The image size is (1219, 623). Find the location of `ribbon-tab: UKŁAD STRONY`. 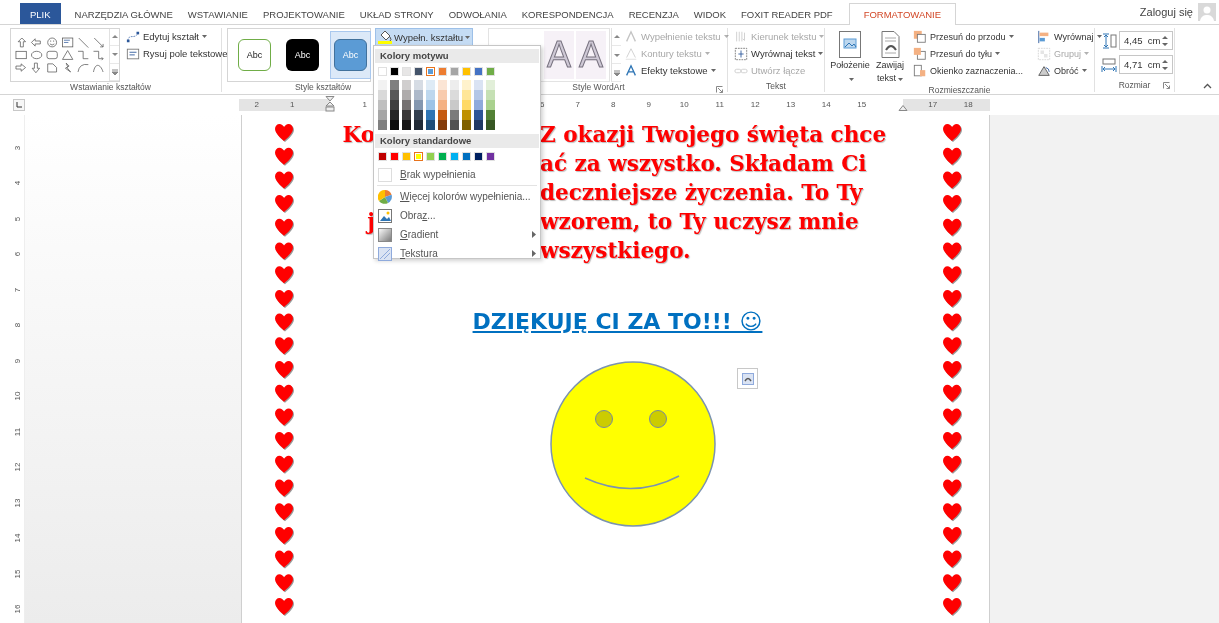

ribbon-tab: UKŁAD STRONY is located at coordinates (396, 14).